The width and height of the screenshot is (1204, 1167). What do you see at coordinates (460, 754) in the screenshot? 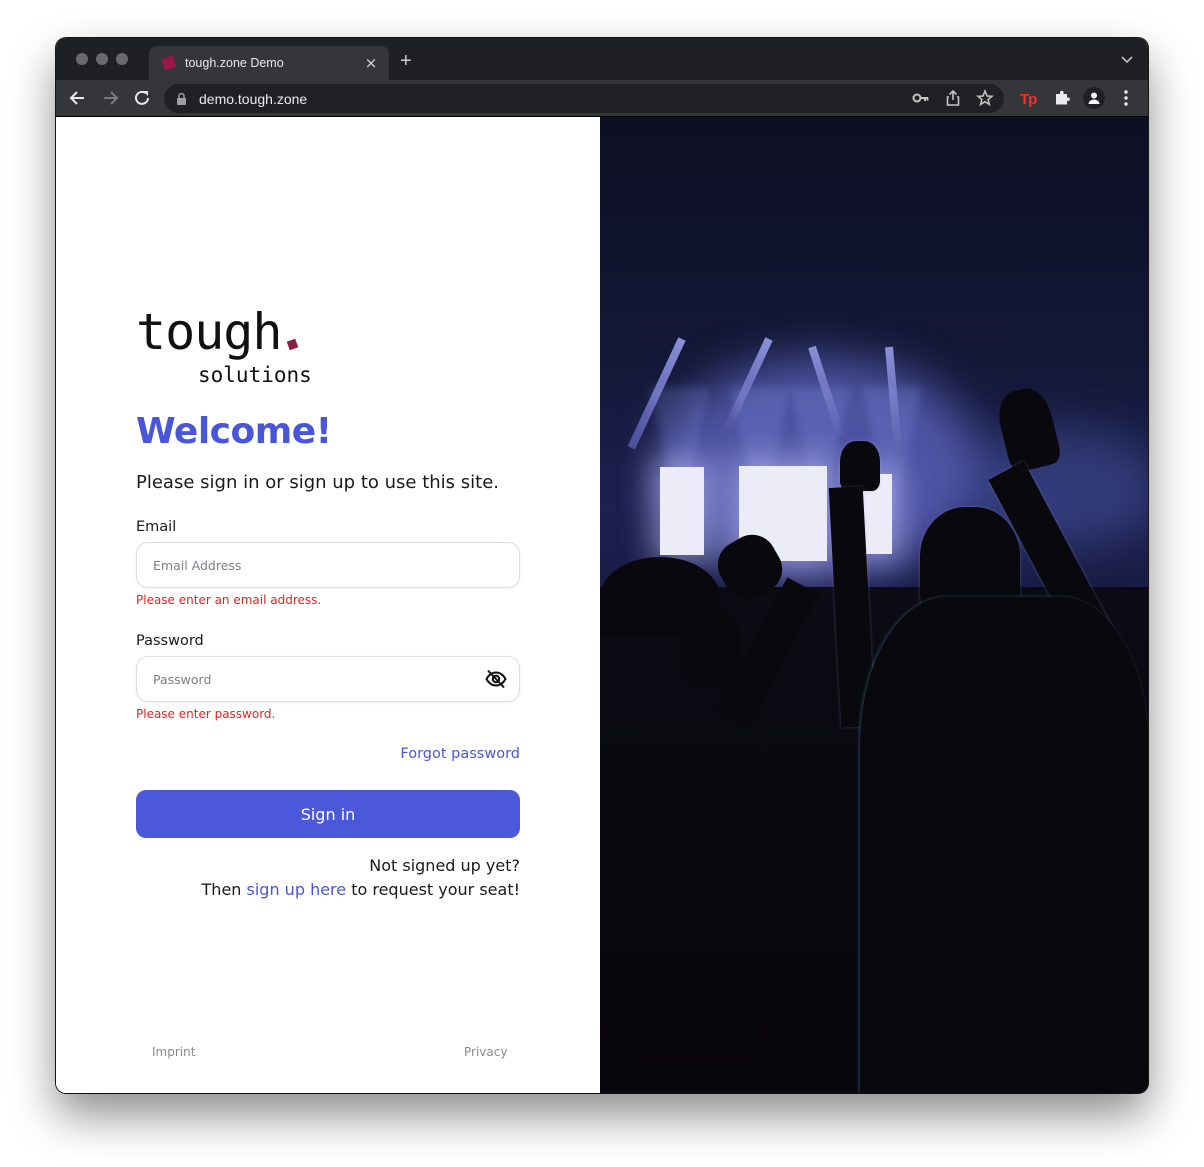
I see `forgot-password-link: Forgot password` at bounding box center [460, 754].